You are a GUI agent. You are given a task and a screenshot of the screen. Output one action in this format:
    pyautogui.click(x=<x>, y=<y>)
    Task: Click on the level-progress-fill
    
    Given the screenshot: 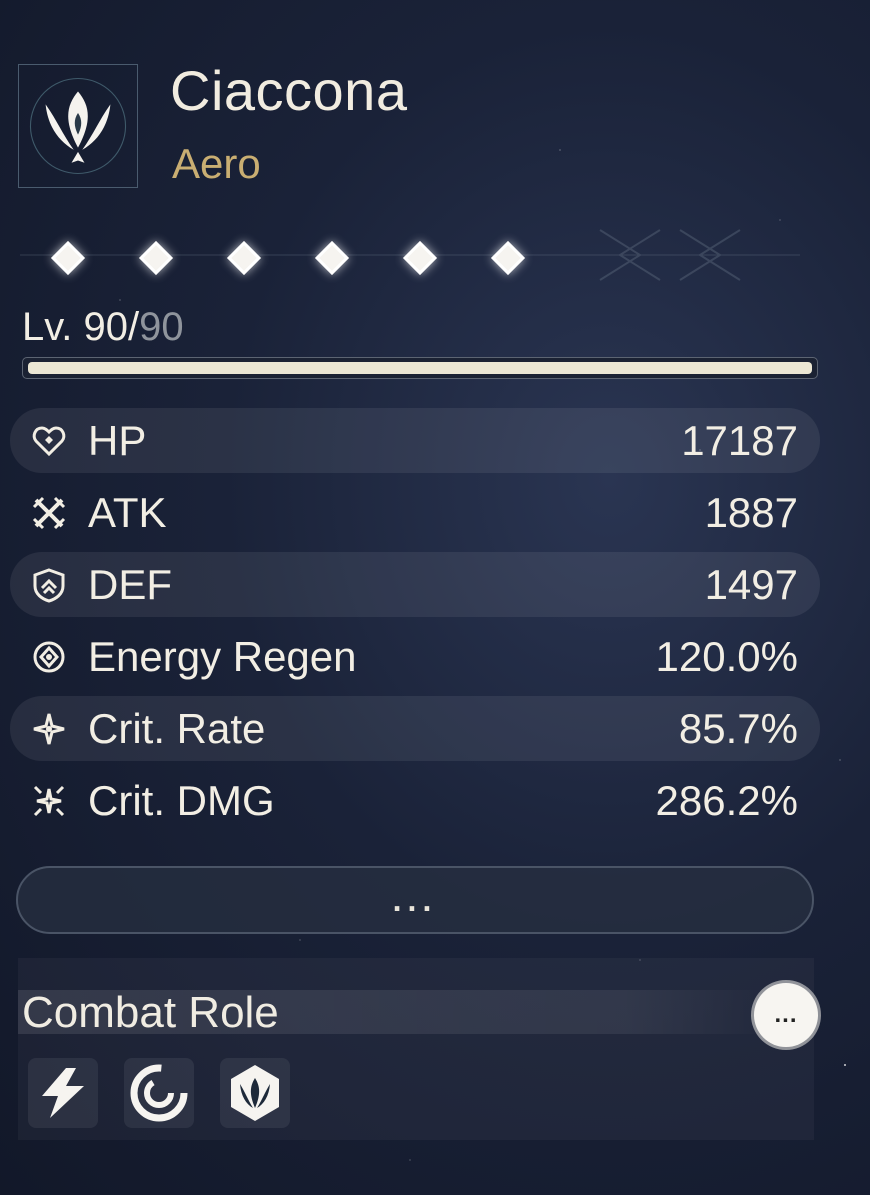 What is the action you would take?
    pyautogui.click(x=420, y=368)
    